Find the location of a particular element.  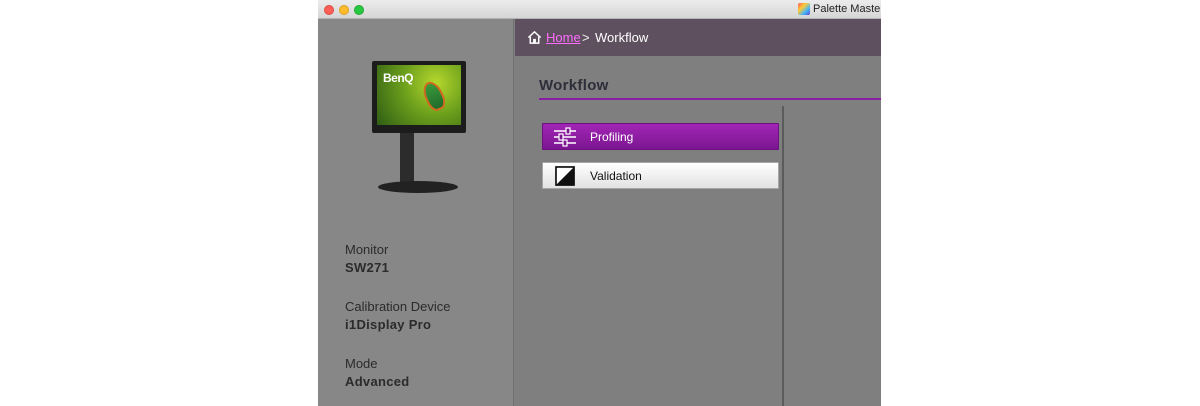

validation-label: Validation is located at coordinates (616, 176).